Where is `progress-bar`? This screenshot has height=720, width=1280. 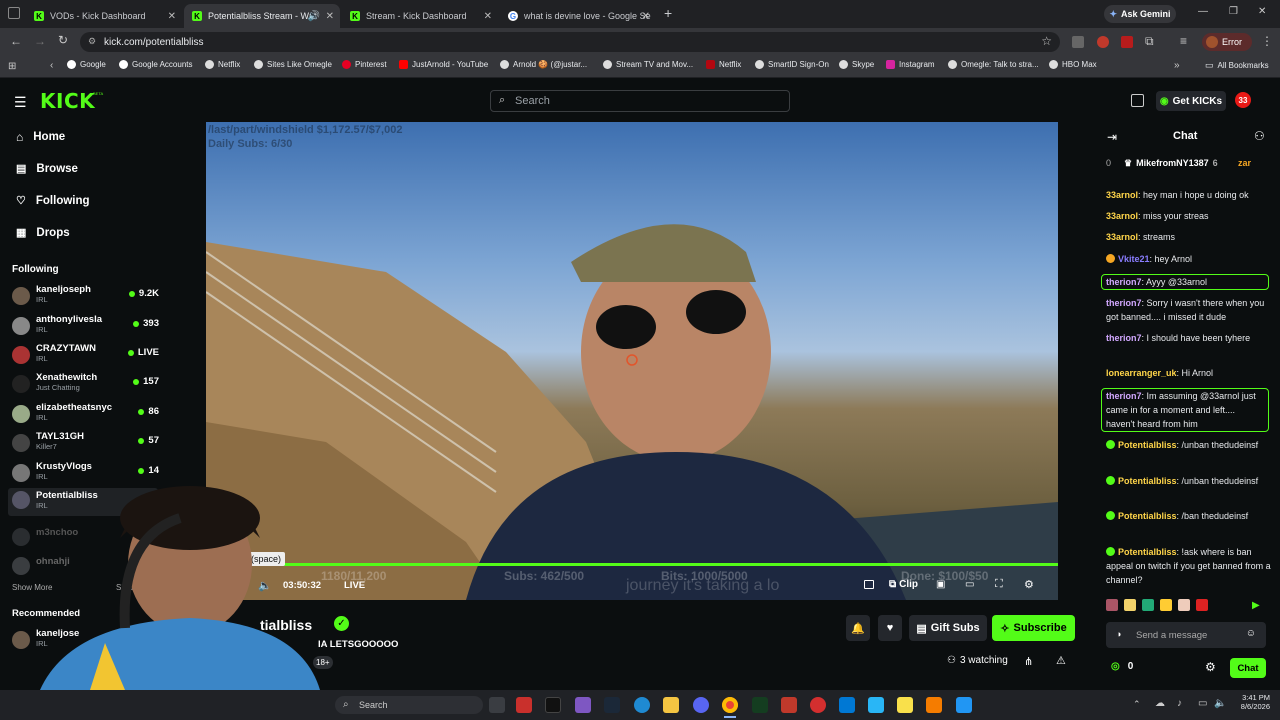
progress-bar is located at coordinates (632, 564).